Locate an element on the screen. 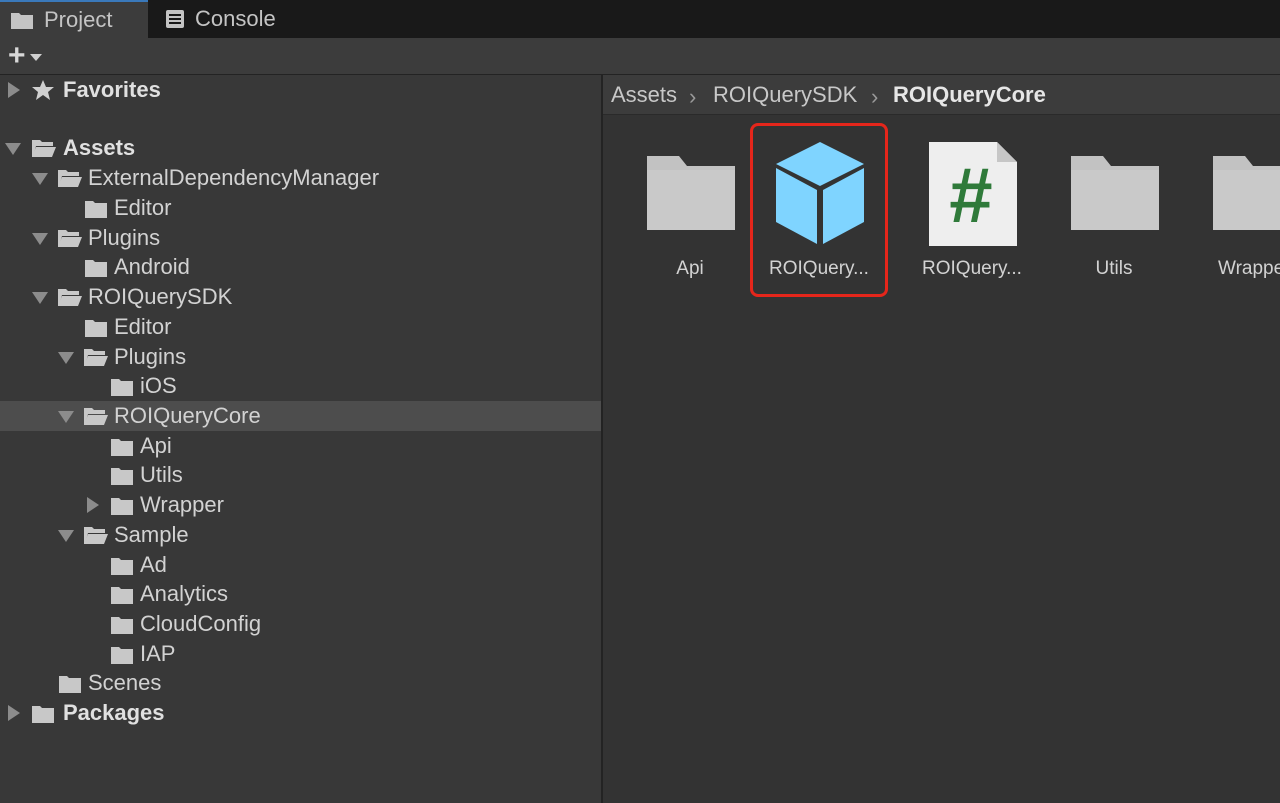 The width and height of the screenshot is (1280, 803). plus-icon: + is located at coordinates (17, 55).